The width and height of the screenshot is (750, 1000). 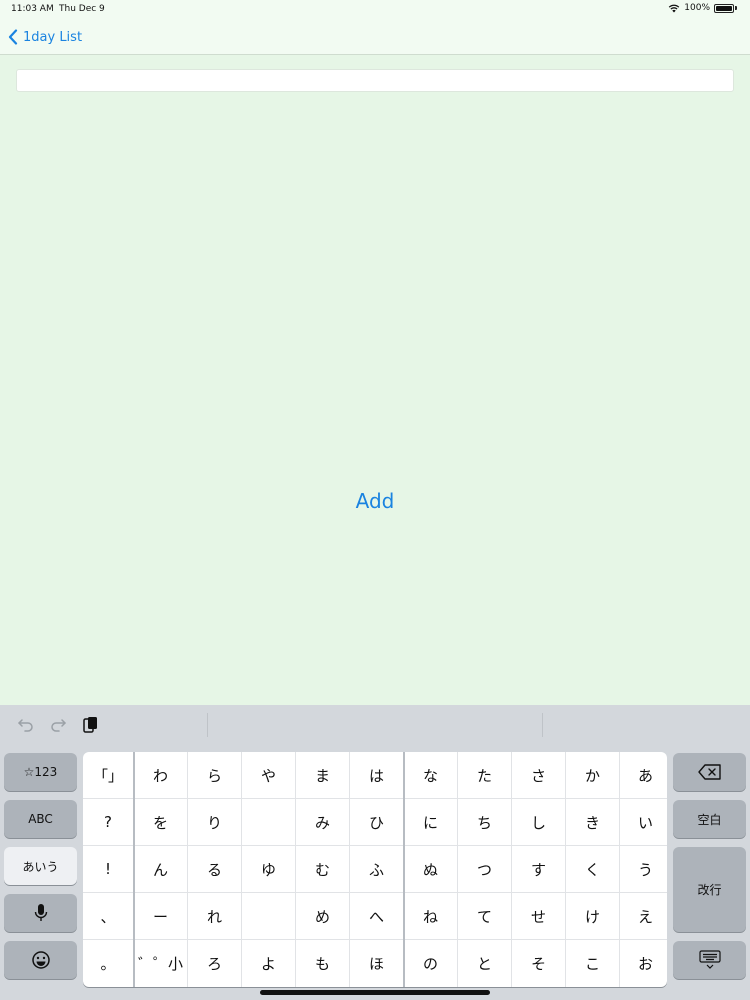 What do you see at coordinates (485, 775) in the screenshot?
I see `kana-key: た` at bounding box center [485, 775].